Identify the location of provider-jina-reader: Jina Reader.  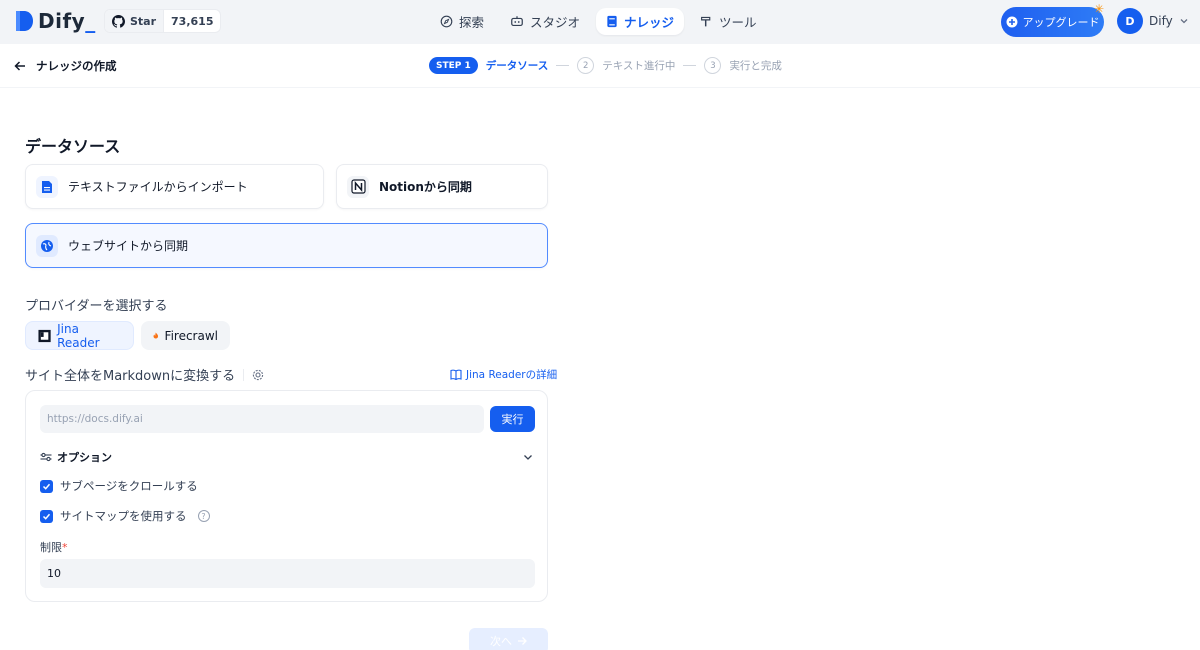
(79, 335).